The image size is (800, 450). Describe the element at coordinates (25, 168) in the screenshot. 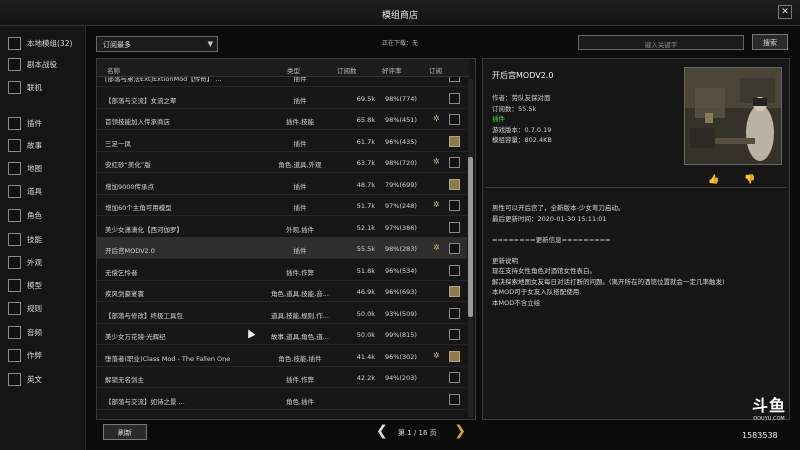

I see `sidebar-item-map: 地图` at that location.